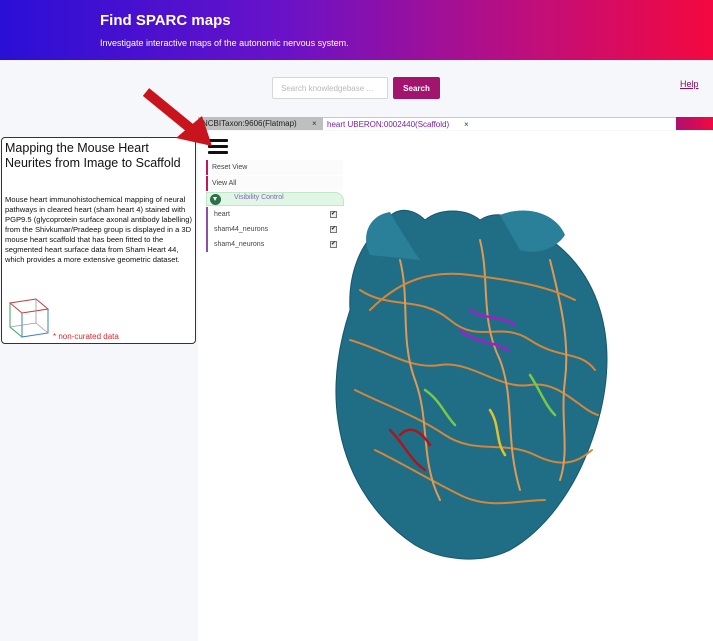 The height and width of the screenshot is (641, 713). I want to click on layer-label: sham44_neurons, so click(241, 229).